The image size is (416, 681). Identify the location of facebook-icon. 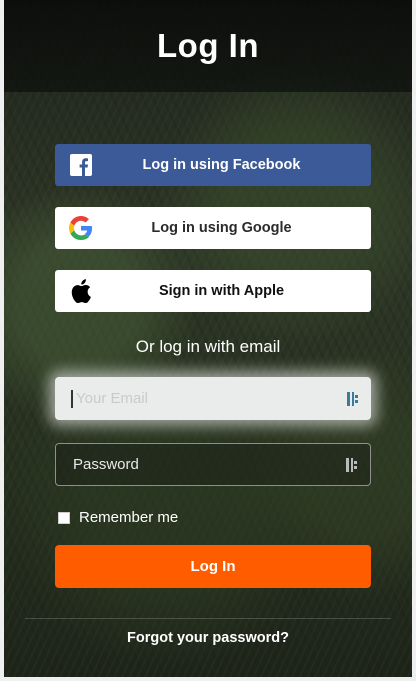
(81, 165).